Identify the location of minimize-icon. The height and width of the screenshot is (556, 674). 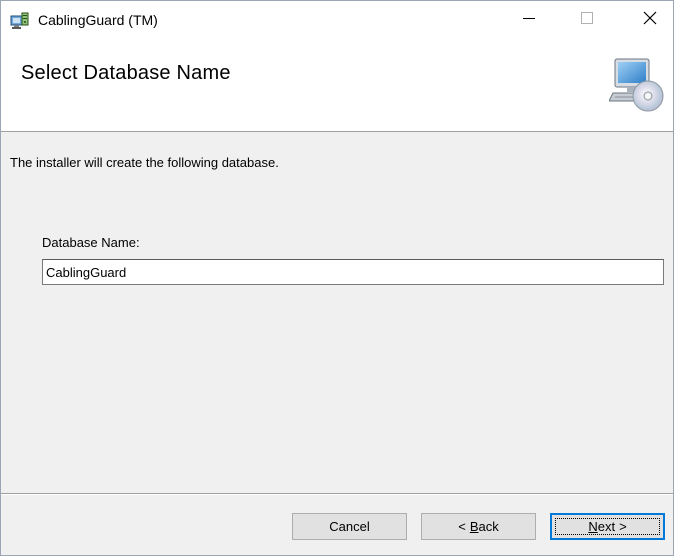
(529, 20).